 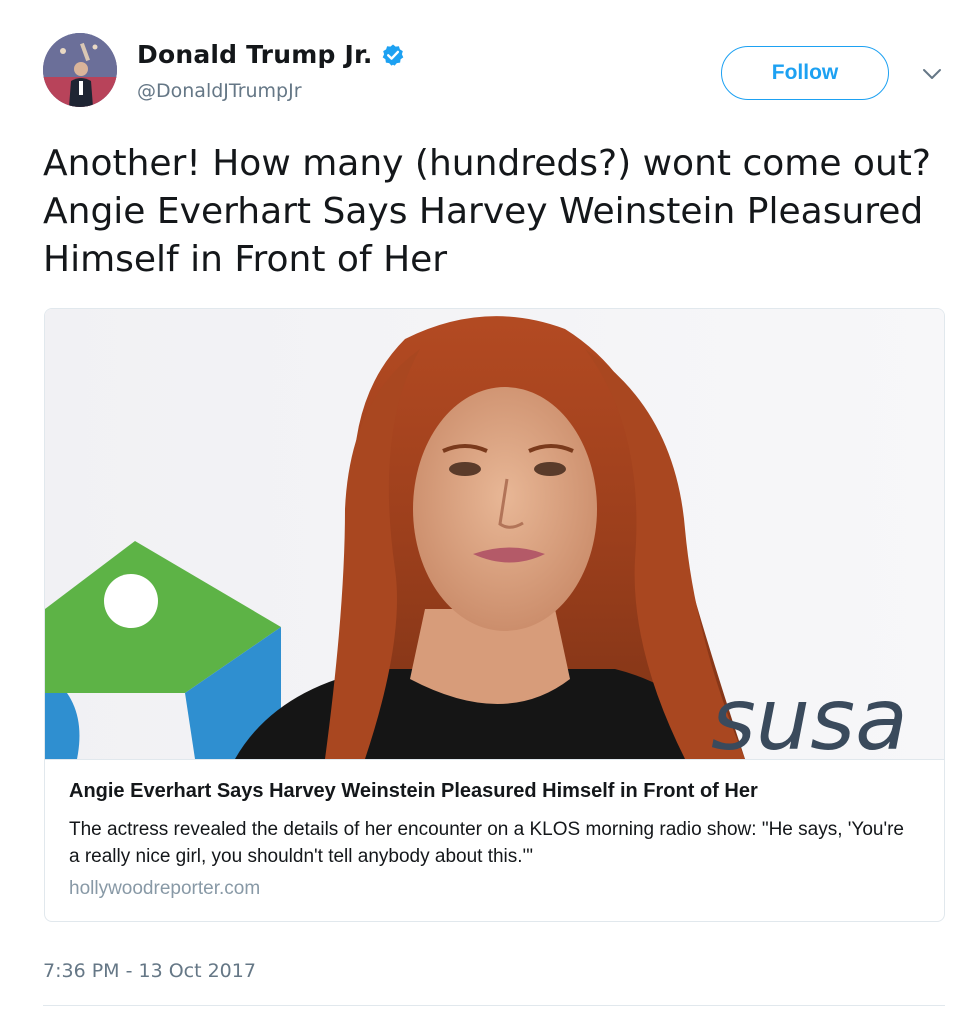 I want to click on author-name-row: Donald Trump Jr., so click(x=271, y=54).